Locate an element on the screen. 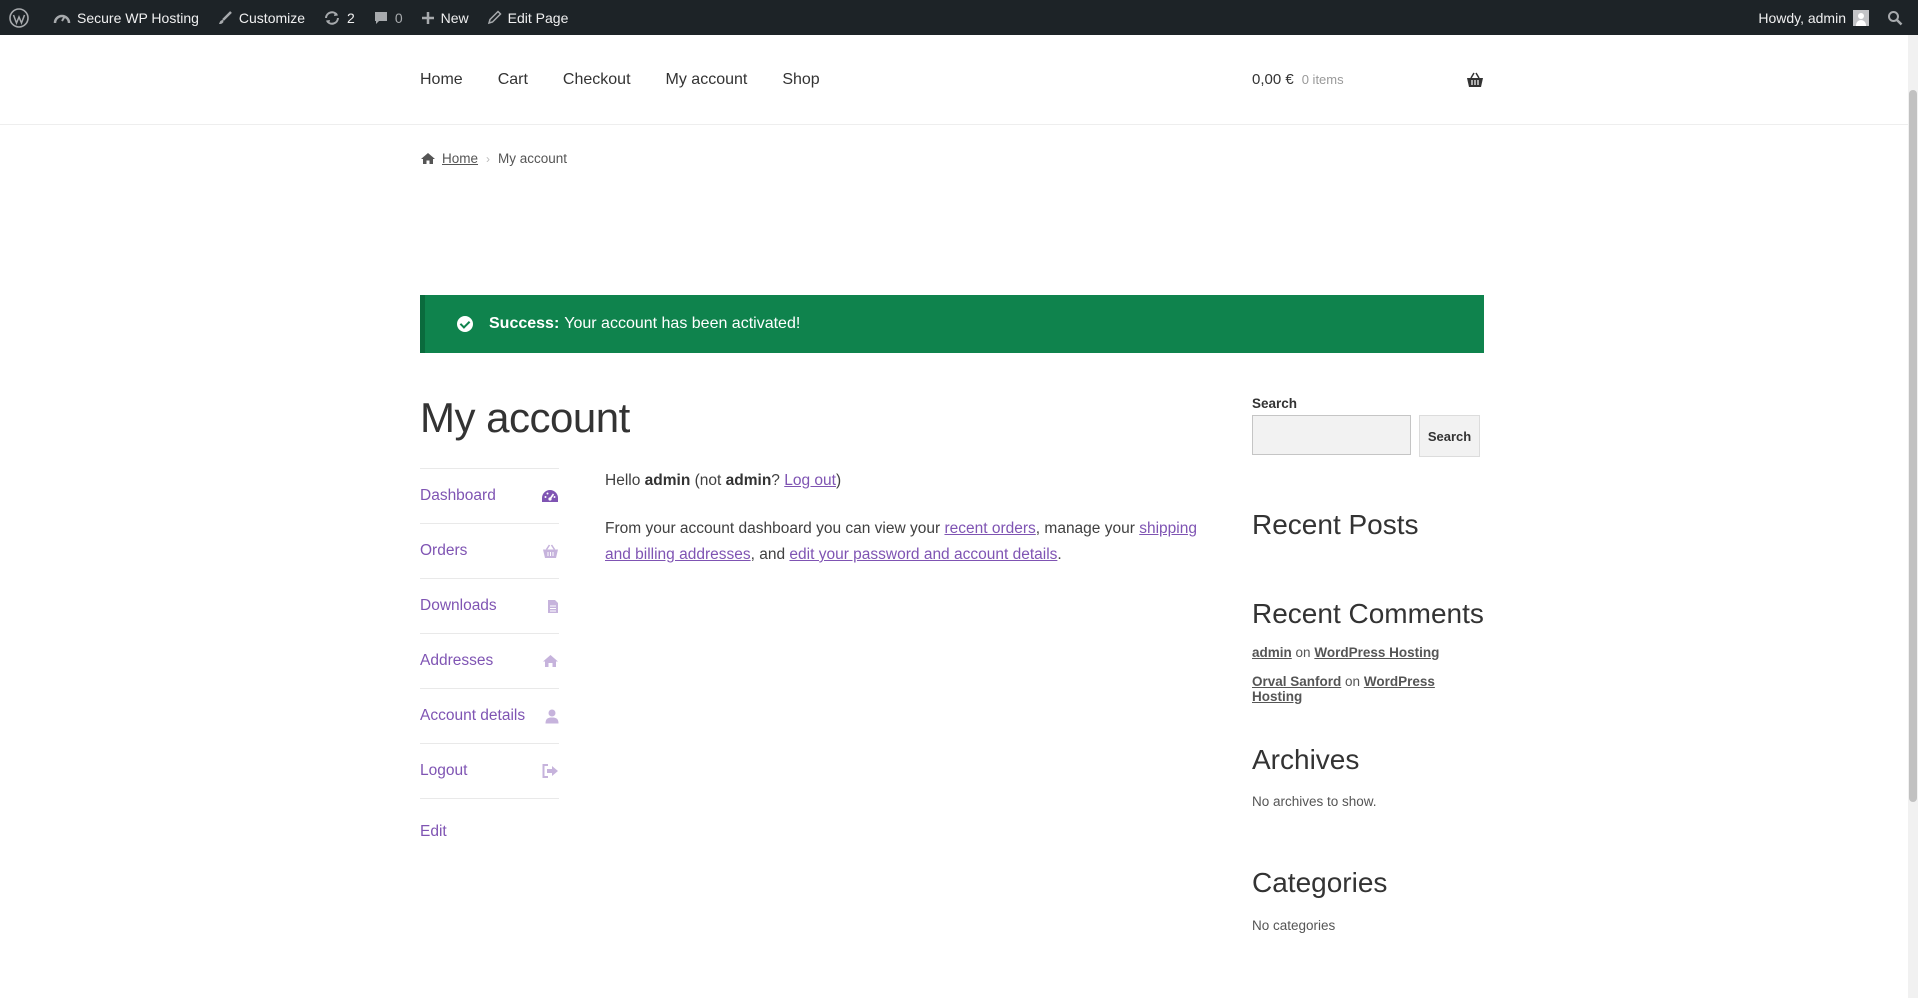 Image resolution: width=1918 pixels, height=998 pixels. logout-icon is located at coordinates (550, 771).